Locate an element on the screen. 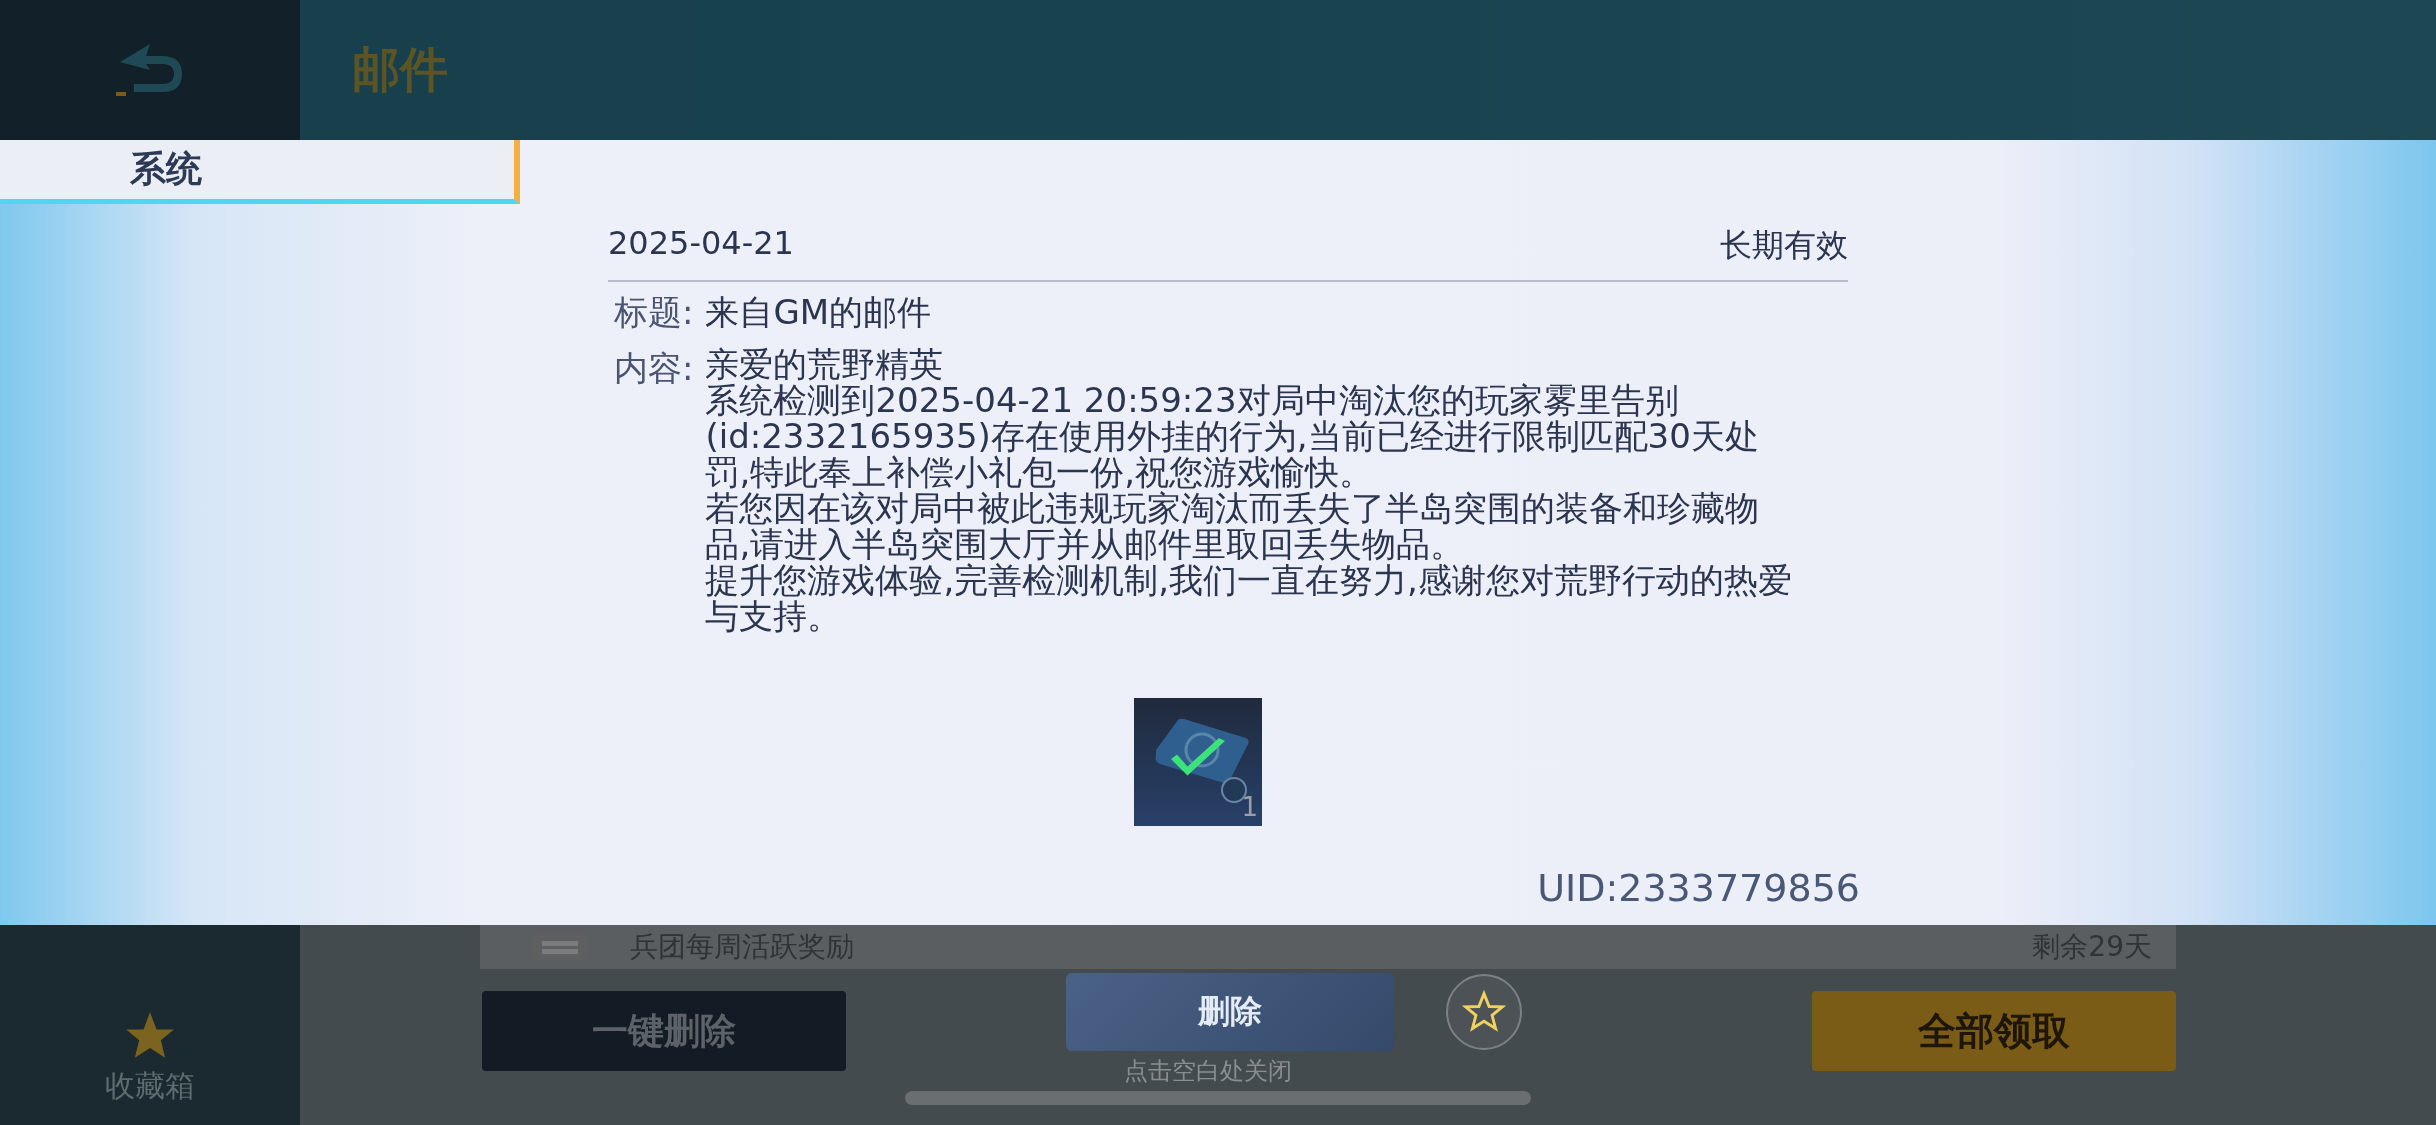  mail-subject: 来自GM的邮件 is located at coordinates (818, 312).